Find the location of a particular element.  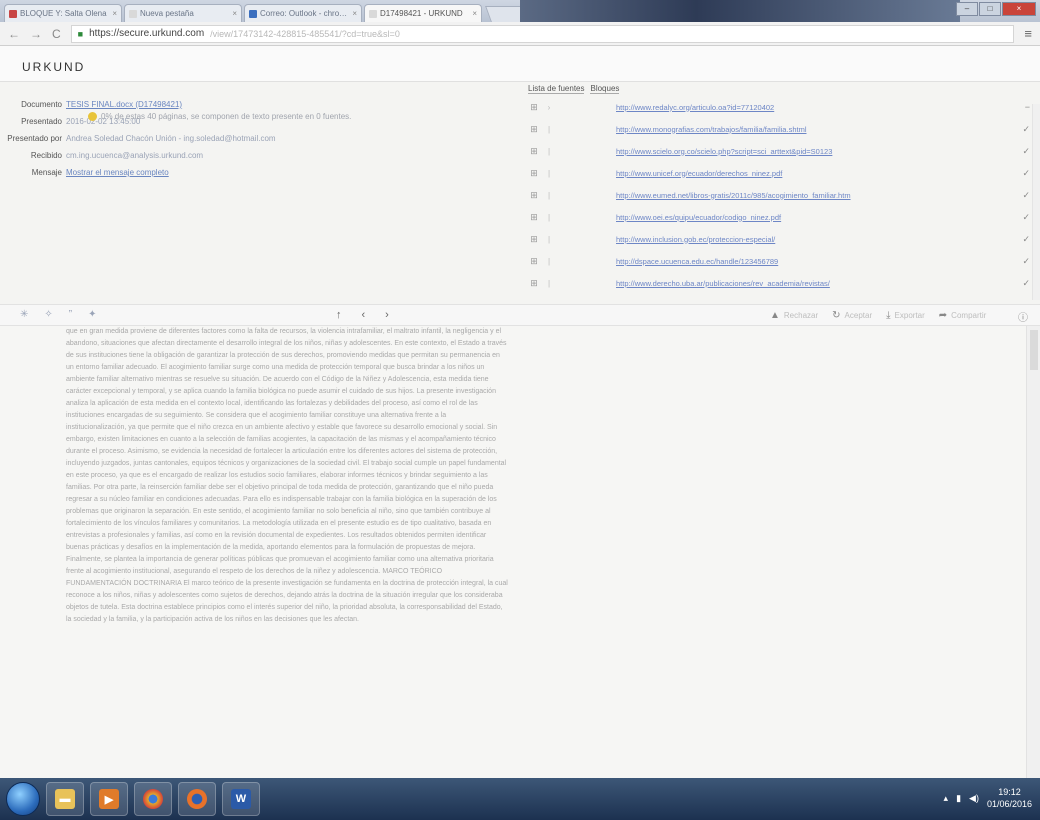

scrollbar-thumb is located at coordinates (1034, 350).